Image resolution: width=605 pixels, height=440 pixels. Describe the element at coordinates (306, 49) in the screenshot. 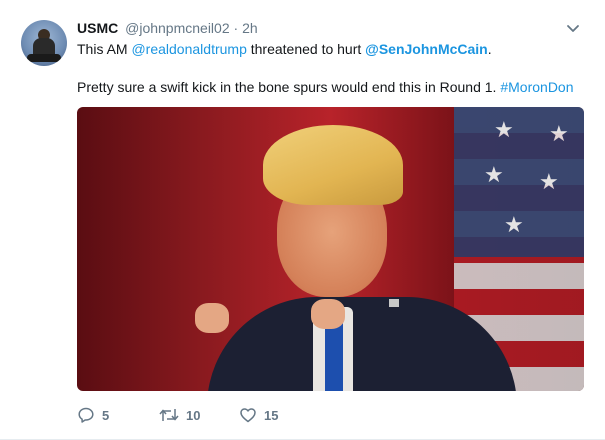

I see `tweet-text-middle: threatened to hurt` at that location.